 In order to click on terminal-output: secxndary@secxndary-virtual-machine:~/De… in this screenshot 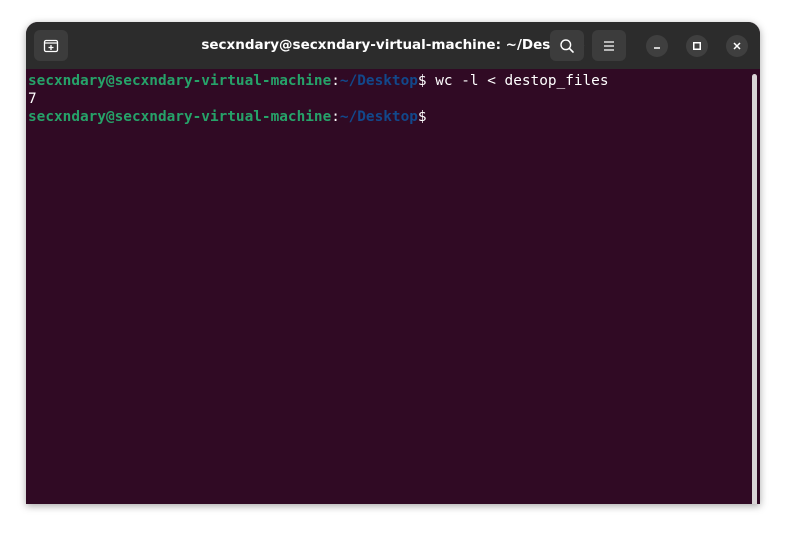, I will do `click(318, 99)`.